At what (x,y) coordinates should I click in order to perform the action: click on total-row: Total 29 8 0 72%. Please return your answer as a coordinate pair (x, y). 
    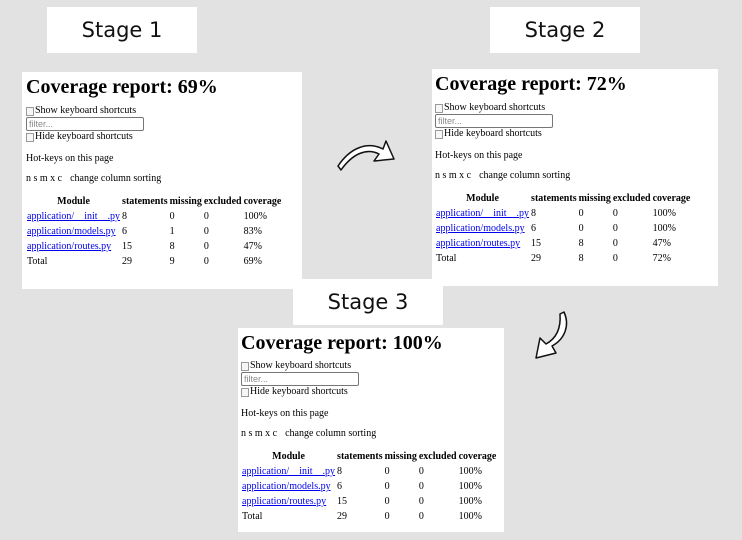
    Looking at the image, I should click on (563, 258).